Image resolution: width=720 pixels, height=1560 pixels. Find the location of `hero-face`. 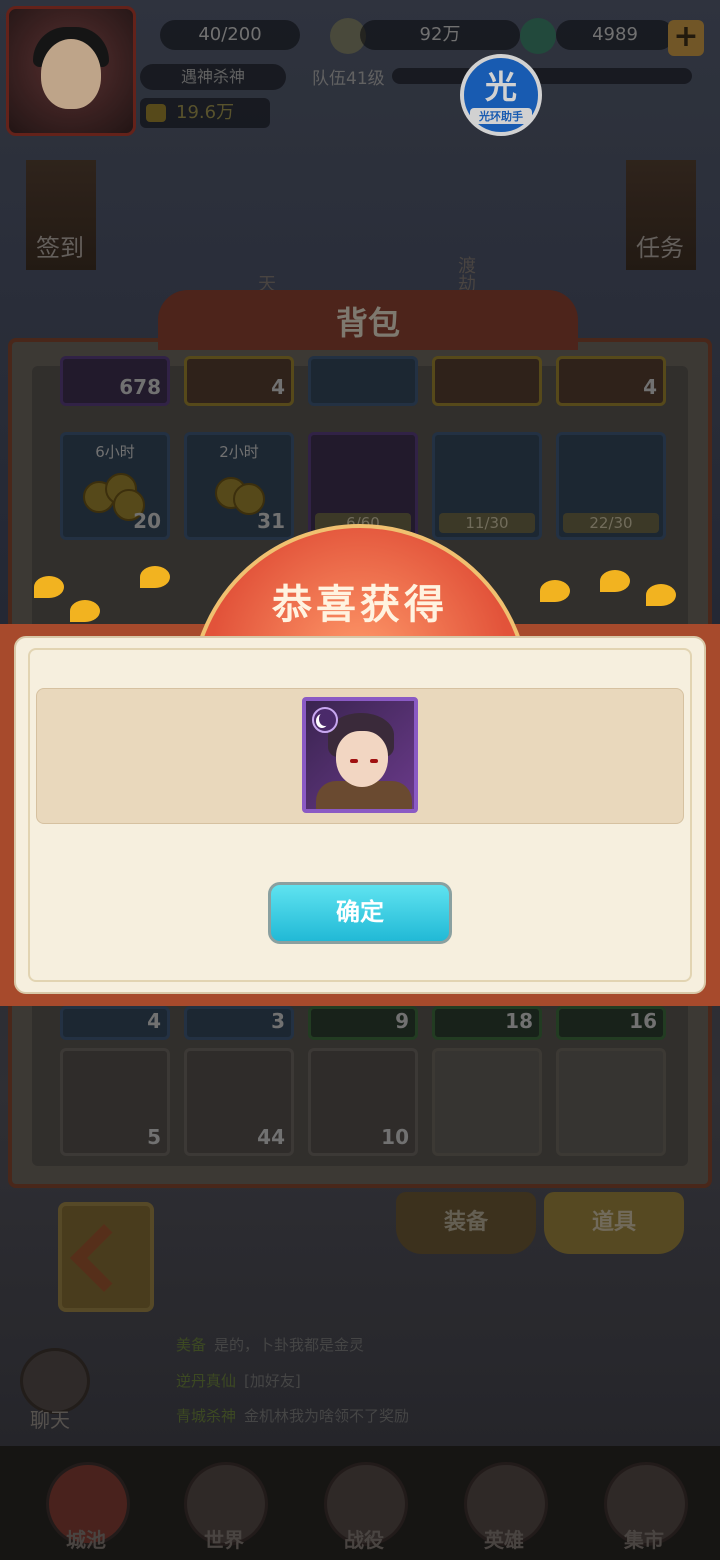

hero-face is located at coordinates (362, 759).